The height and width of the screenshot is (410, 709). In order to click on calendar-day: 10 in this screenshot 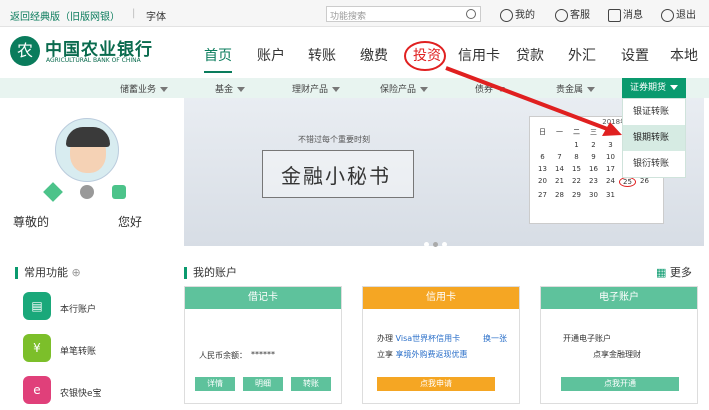, I will do `click(610, 157)`.